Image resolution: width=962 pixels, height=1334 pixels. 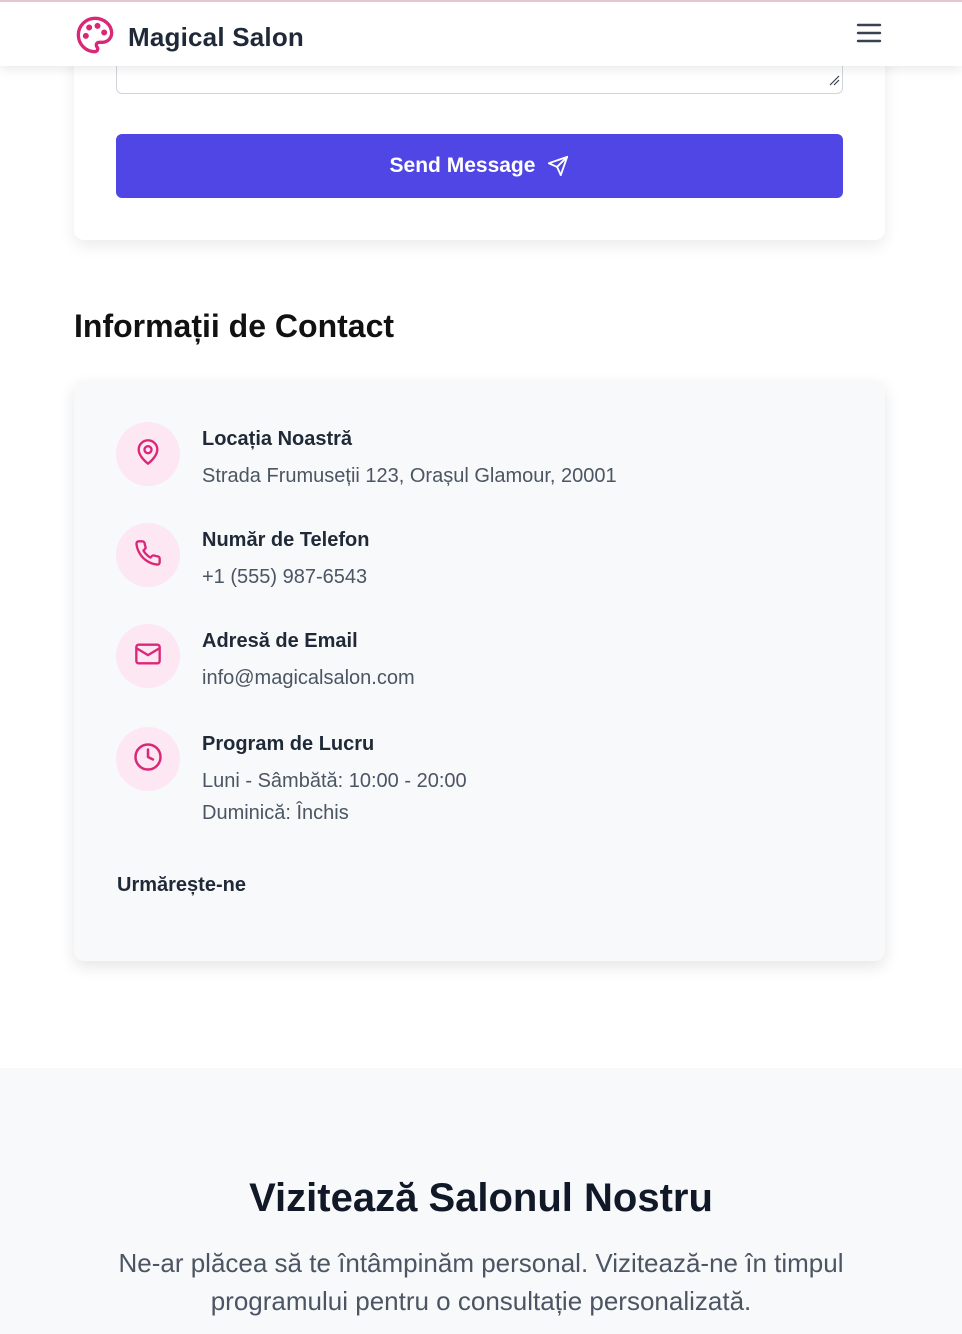 I want to click on phone-icon-circle, so click(x=148, y=555).